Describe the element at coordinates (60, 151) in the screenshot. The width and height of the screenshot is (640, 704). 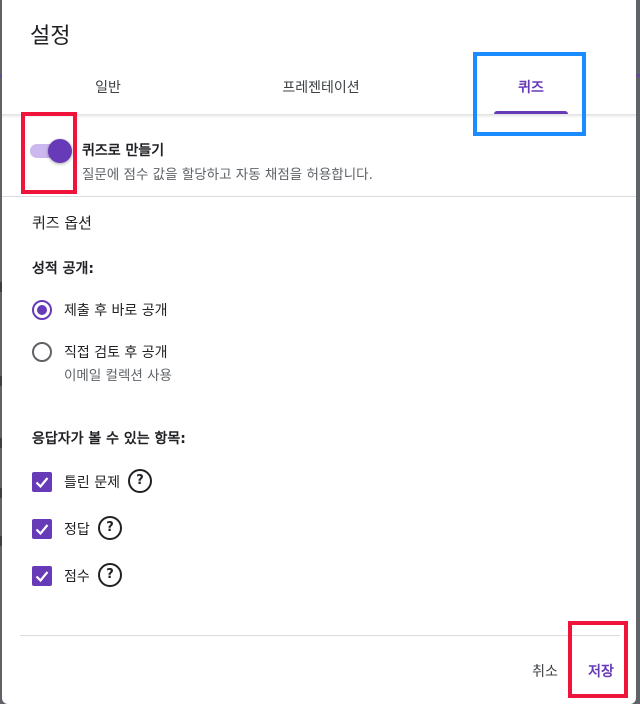
I see `toggle-thumb` at that location.